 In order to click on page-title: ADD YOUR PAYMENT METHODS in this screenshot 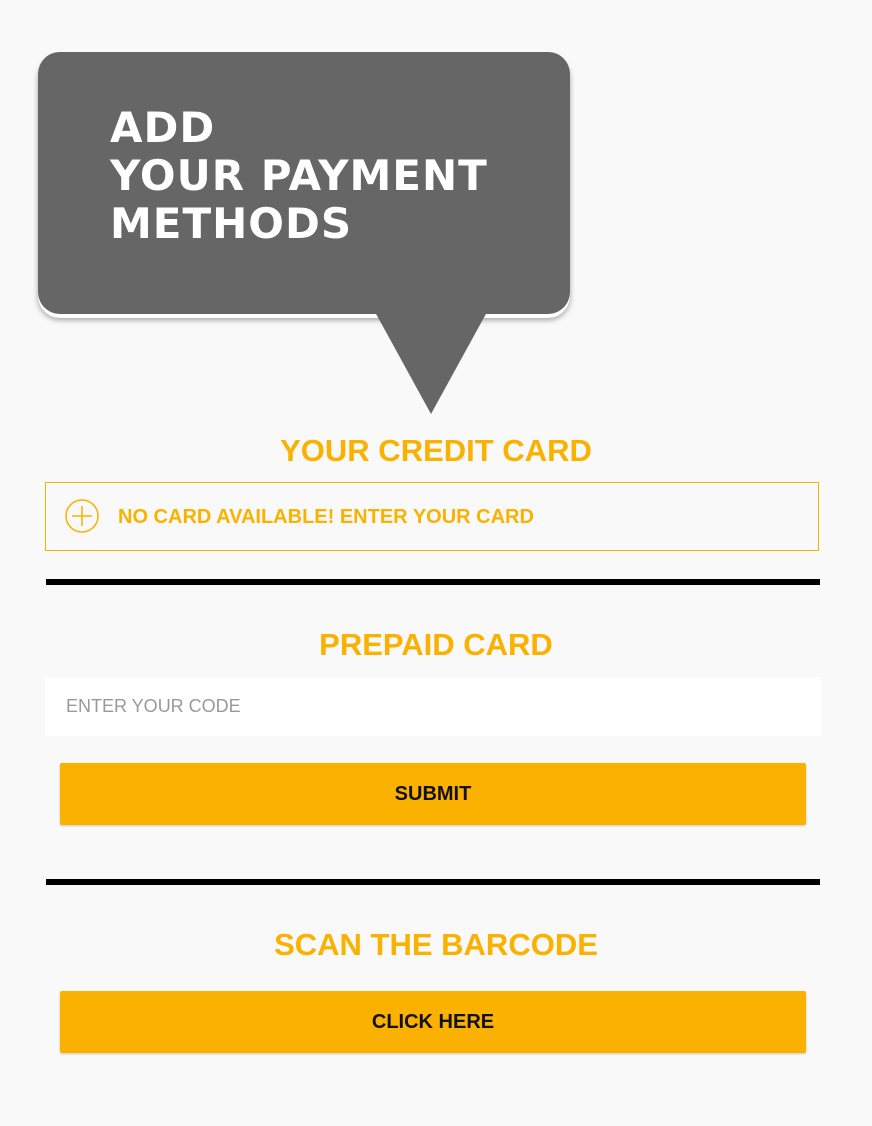, I will do `click(299, 176)`.